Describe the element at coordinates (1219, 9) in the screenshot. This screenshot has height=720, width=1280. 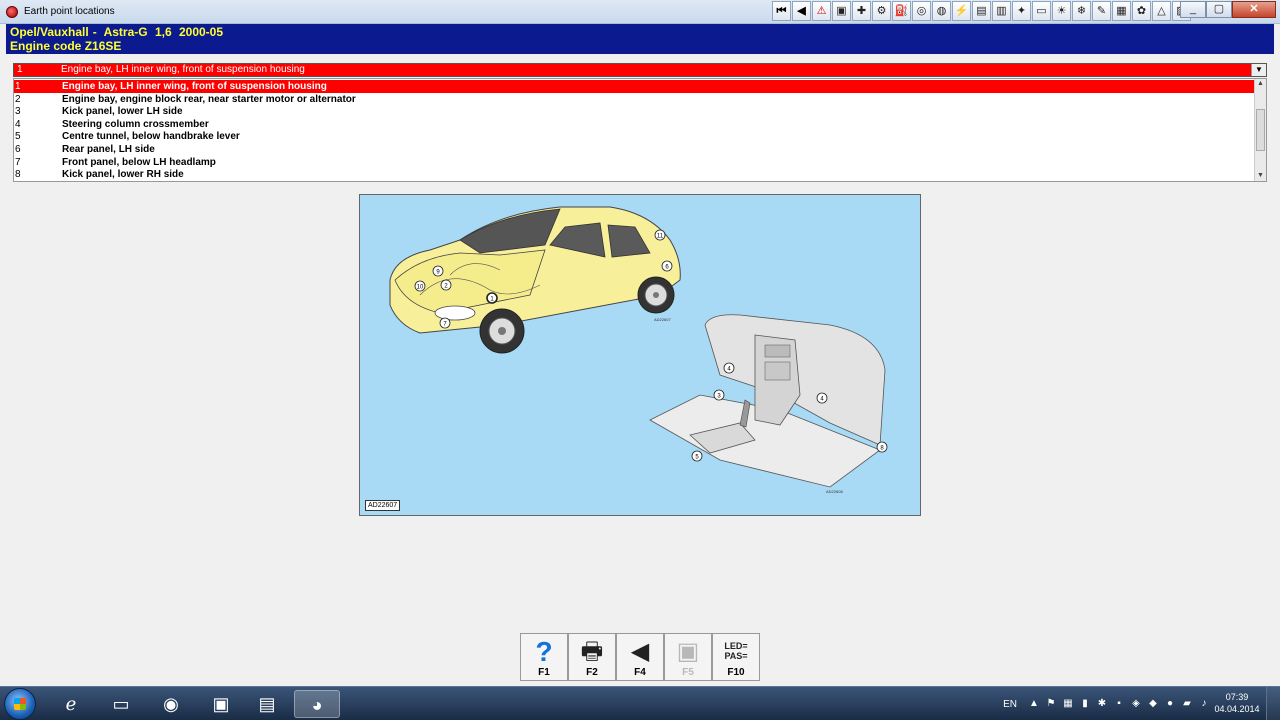
I see `maximize-button: ▢` at that location.